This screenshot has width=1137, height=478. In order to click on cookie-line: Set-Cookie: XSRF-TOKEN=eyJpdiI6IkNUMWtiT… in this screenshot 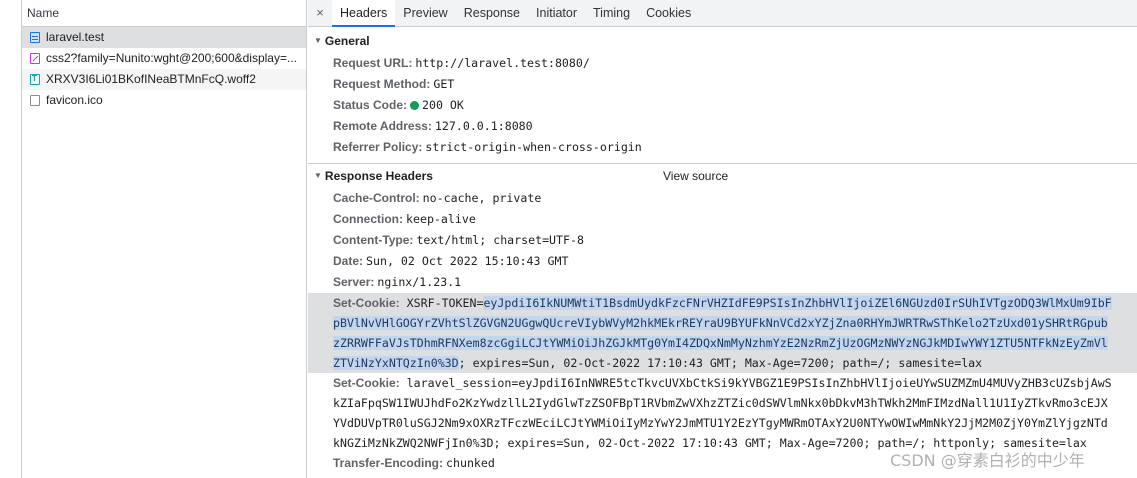, I will do `click(733, 303)`.